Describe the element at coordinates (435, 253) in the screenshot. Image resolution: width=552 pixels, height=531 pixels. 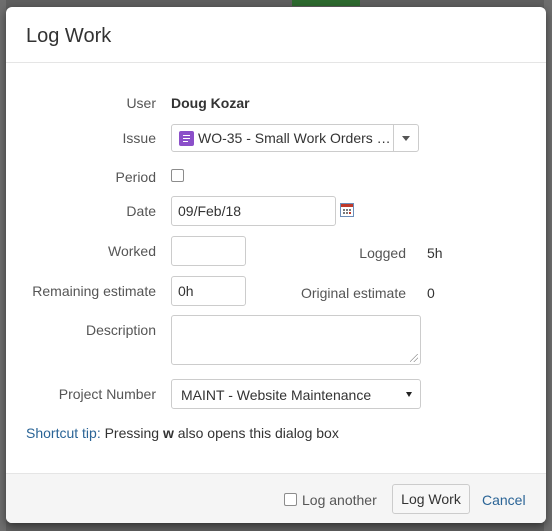
I see `logged-value: 5h` at that location.